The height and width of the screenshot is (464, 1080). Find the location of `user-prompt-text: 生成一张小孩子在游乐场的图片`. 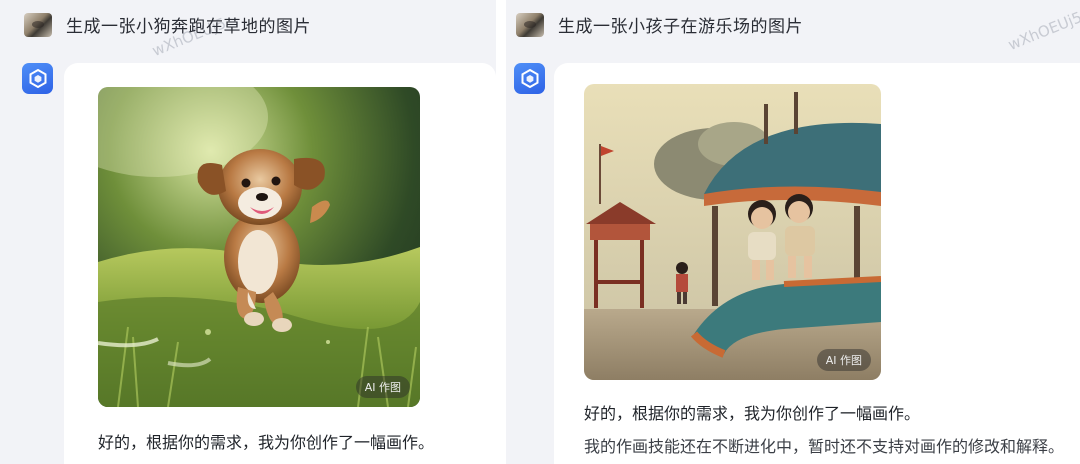

user-prompt-text: 生成一张小孩子在游乐场的图片 is located at coordinates (680, 27).